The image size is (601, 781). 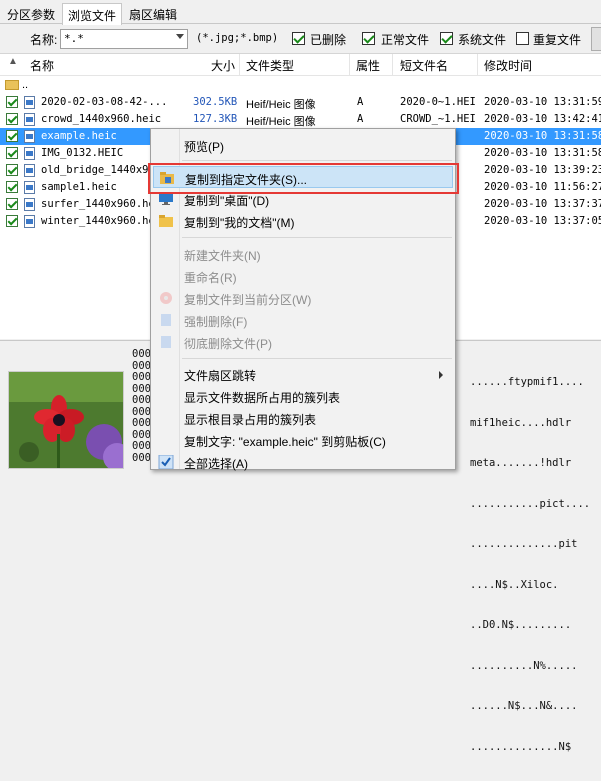 I want to click on tab-label: 分区参数, so click(x=31, y=15).